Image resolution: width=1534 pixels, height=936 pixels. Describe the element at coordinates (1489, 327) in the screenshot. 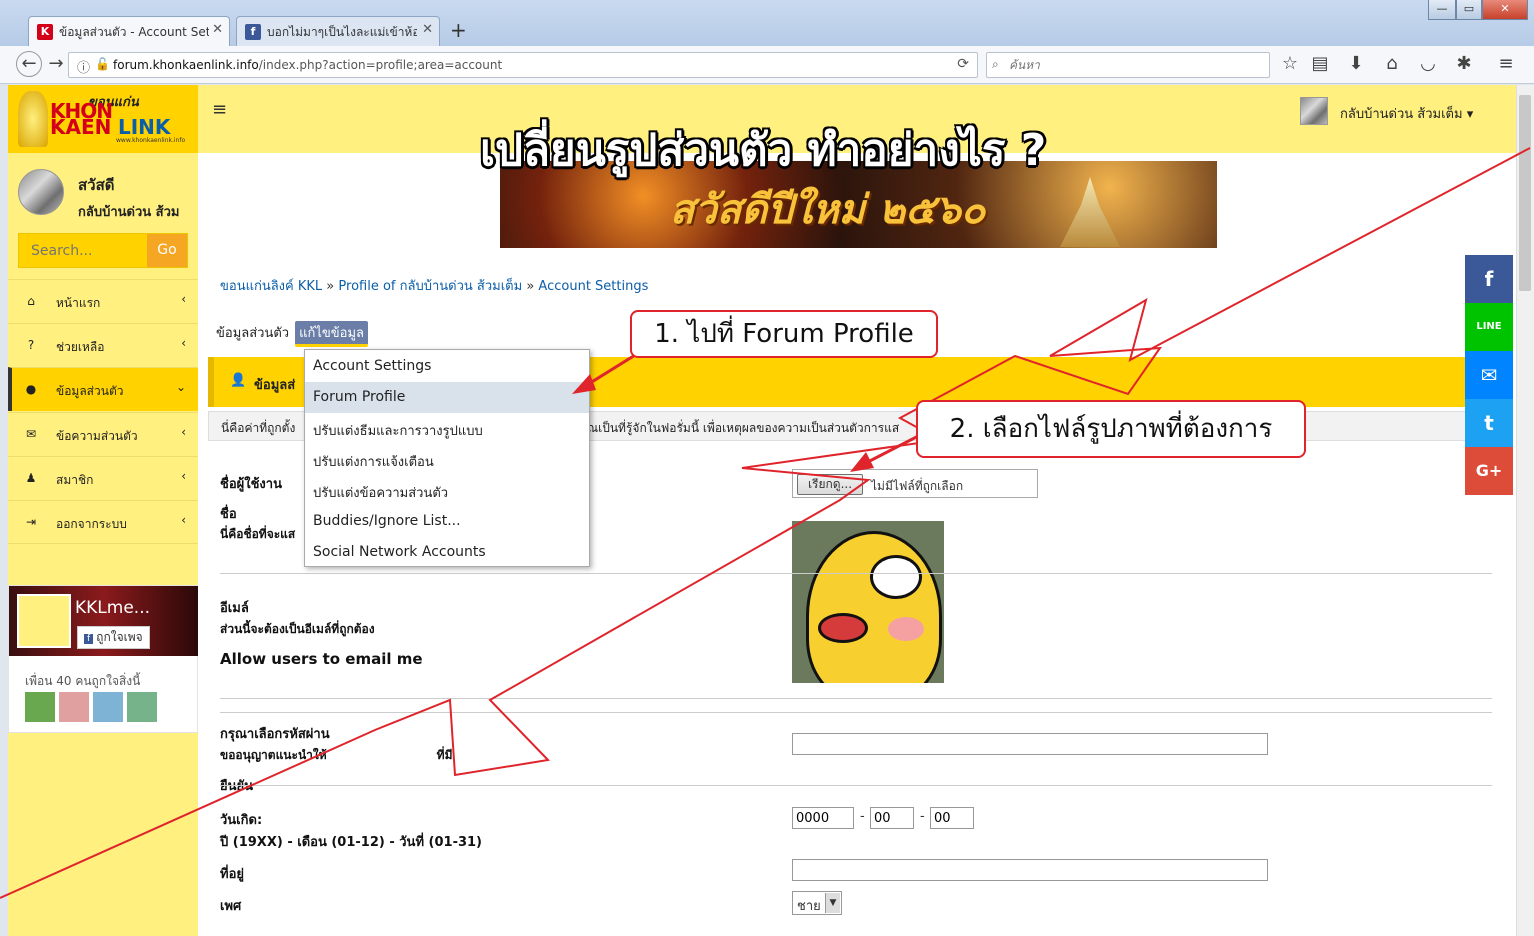

I see `line-icon: LINE` at that location.